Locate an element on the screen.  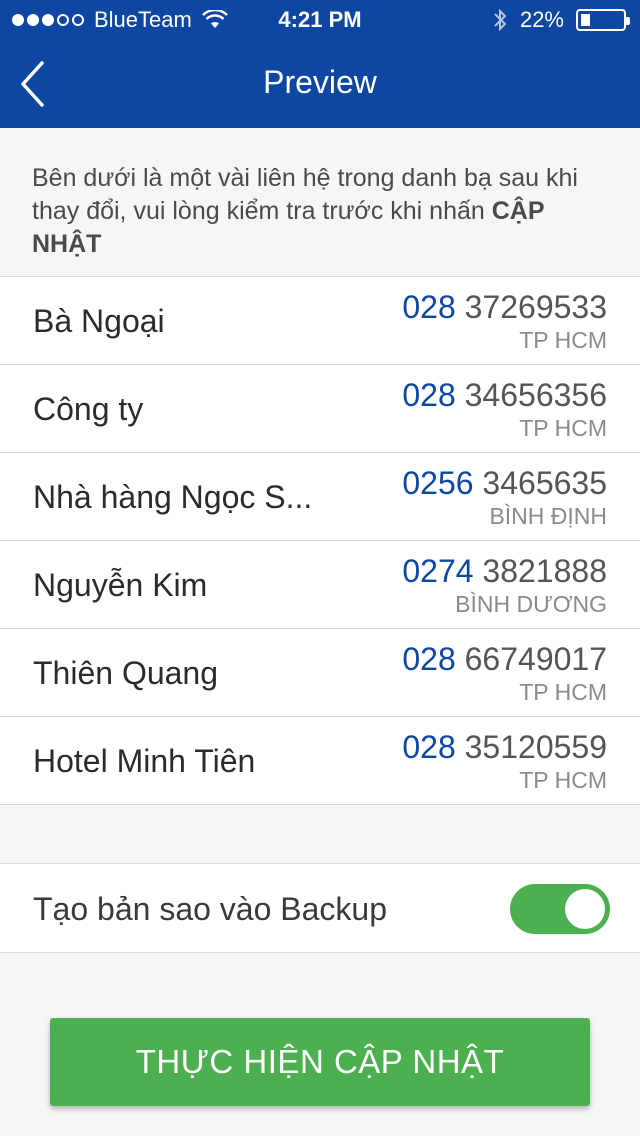
backup-toggle is located at coordinates (560, 909).